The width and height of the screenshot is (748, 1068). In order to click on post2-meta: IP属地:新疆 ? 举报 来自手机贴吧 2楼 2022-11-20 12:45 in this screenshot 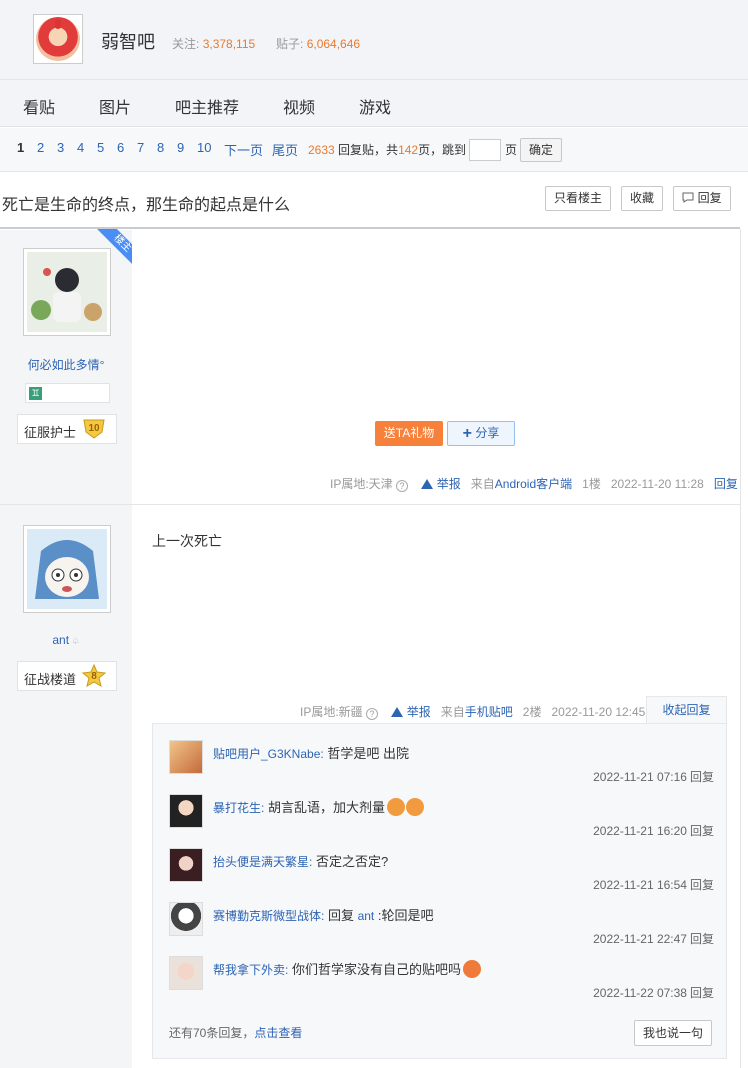, I will do `click(473, 712)`.